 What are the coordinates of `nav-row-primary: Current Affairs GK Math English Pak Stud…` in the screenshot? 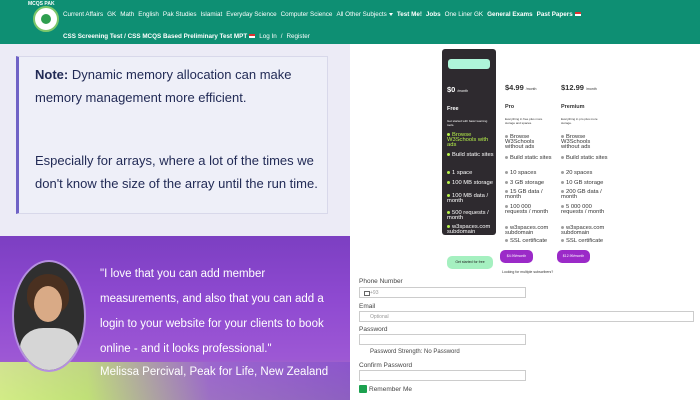 It's located at (322, 14).